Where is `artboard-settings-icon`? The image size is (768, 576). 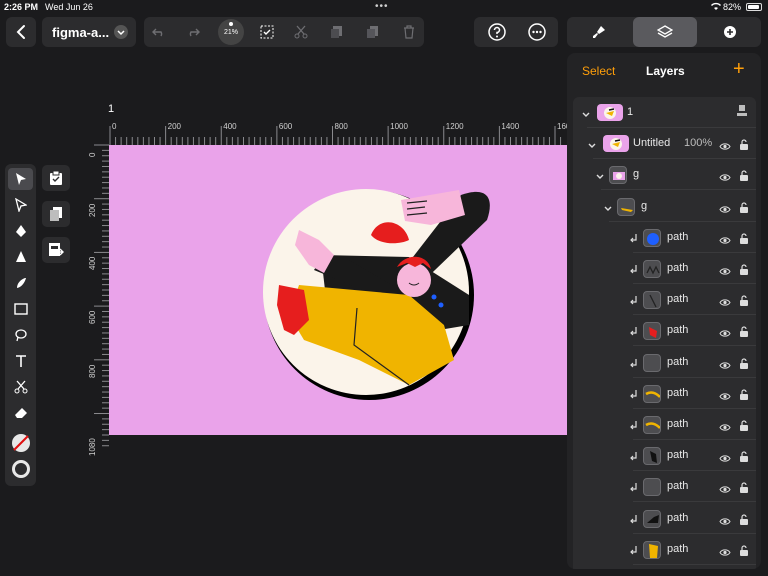 artboard-settings-icon is located at coordinates (742, 113).